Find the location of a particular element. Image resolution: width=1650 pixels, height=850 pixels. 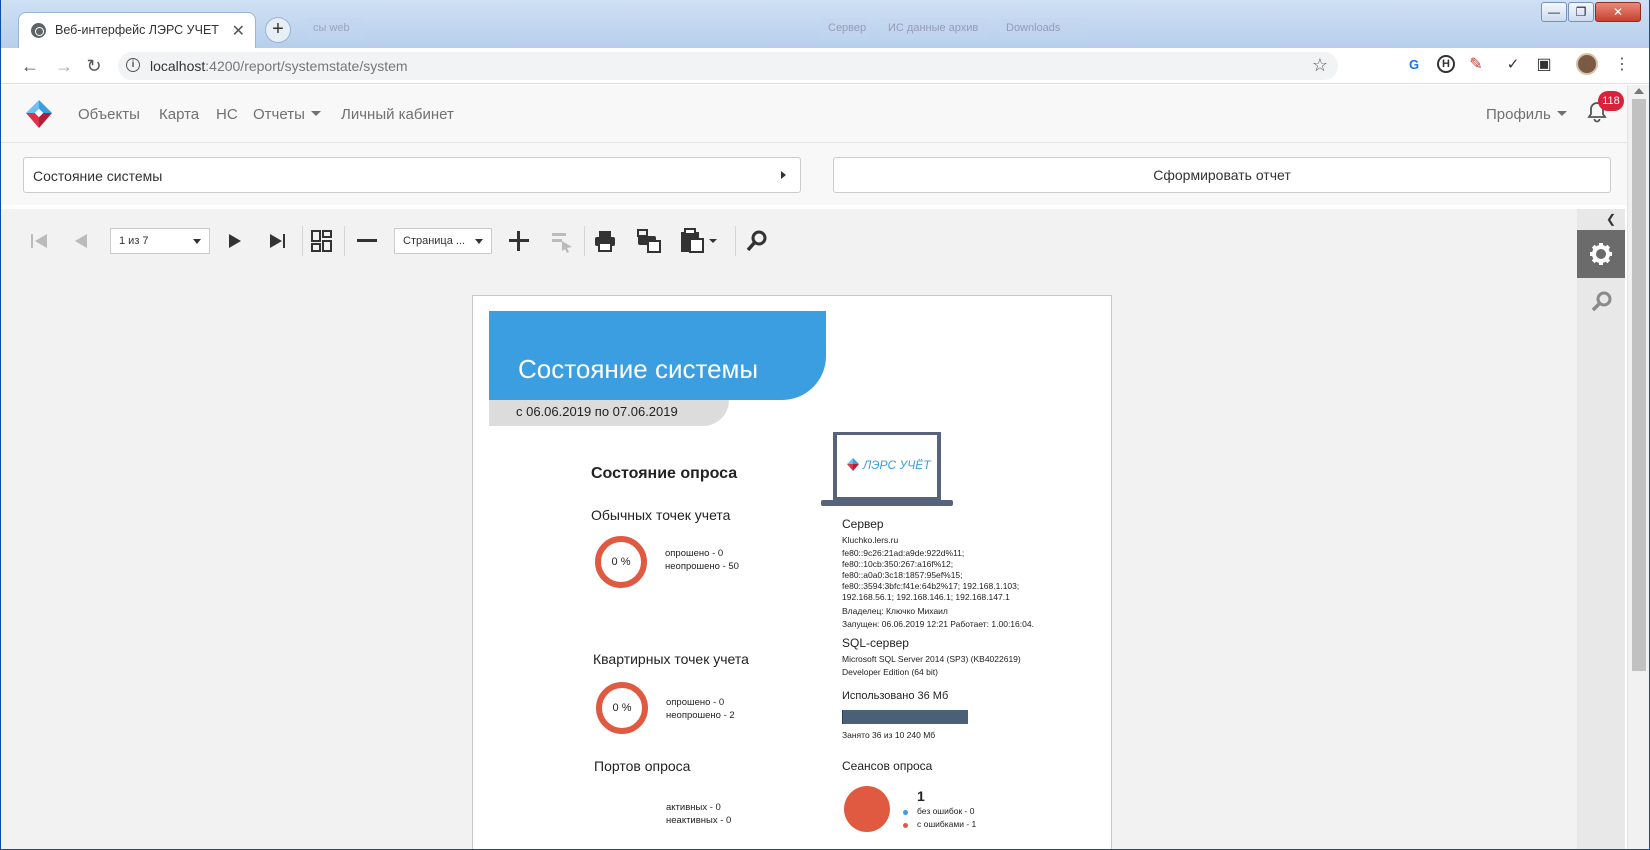

sql-usage-bar is located at coordinates (905, 717).